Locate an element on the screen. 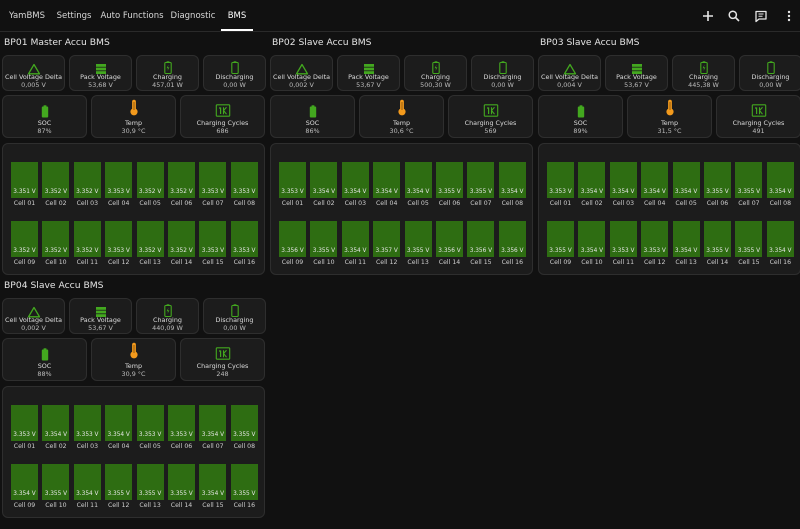 The height and width of the screenshot is (529, 800). thermometer-icon is located at coordinates (133, 352).